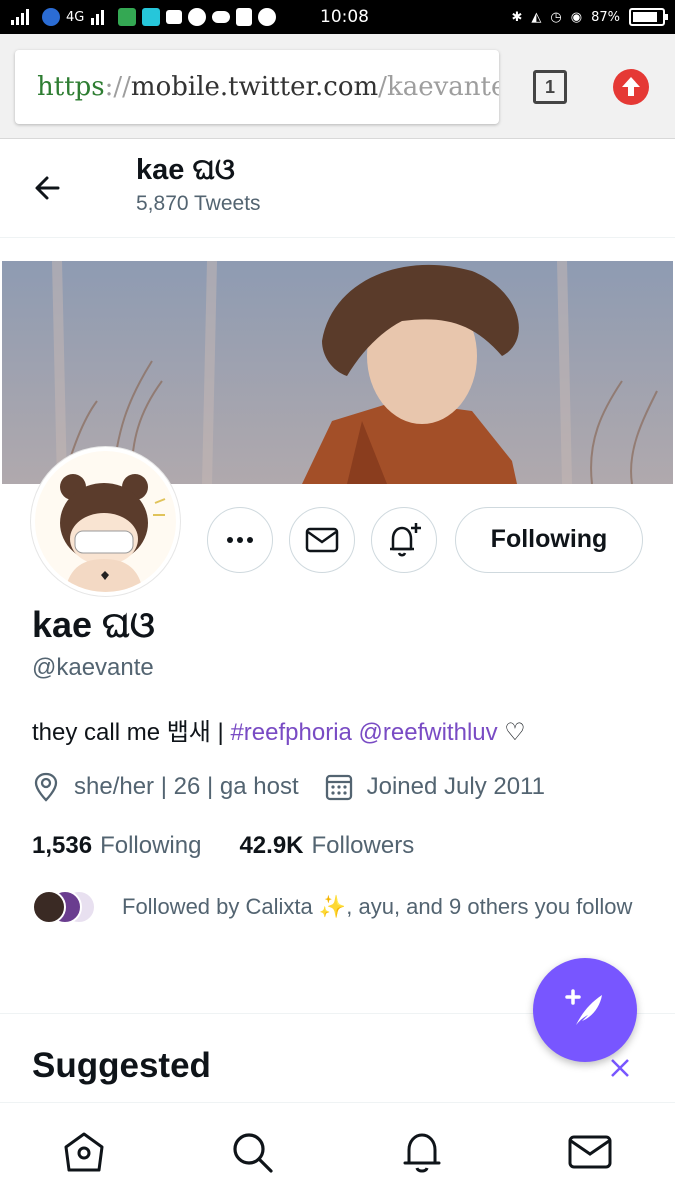 The width and height of the screenshot is (675, 1200). I want to click on status-left-icons: 4G, so click(143, 17).